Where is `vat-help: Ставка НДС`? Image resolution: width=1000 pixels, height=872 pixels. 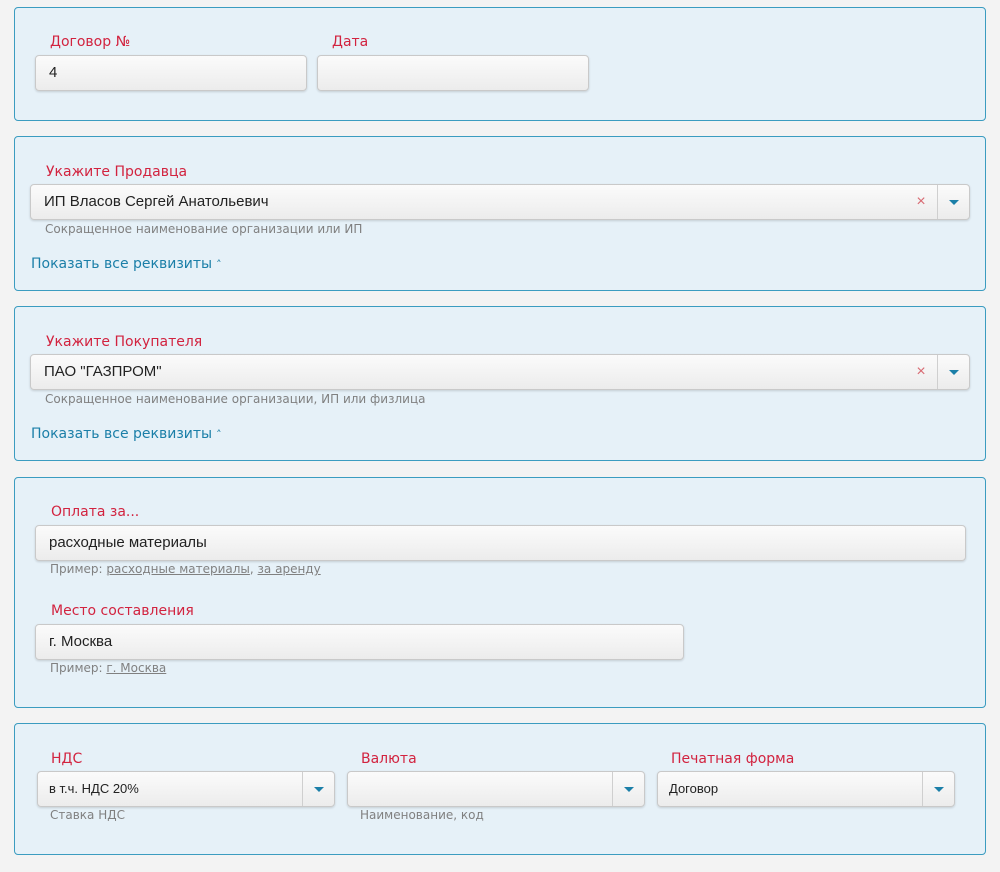 vat-help: Ставка НДС is located at coordinates (87, 815).